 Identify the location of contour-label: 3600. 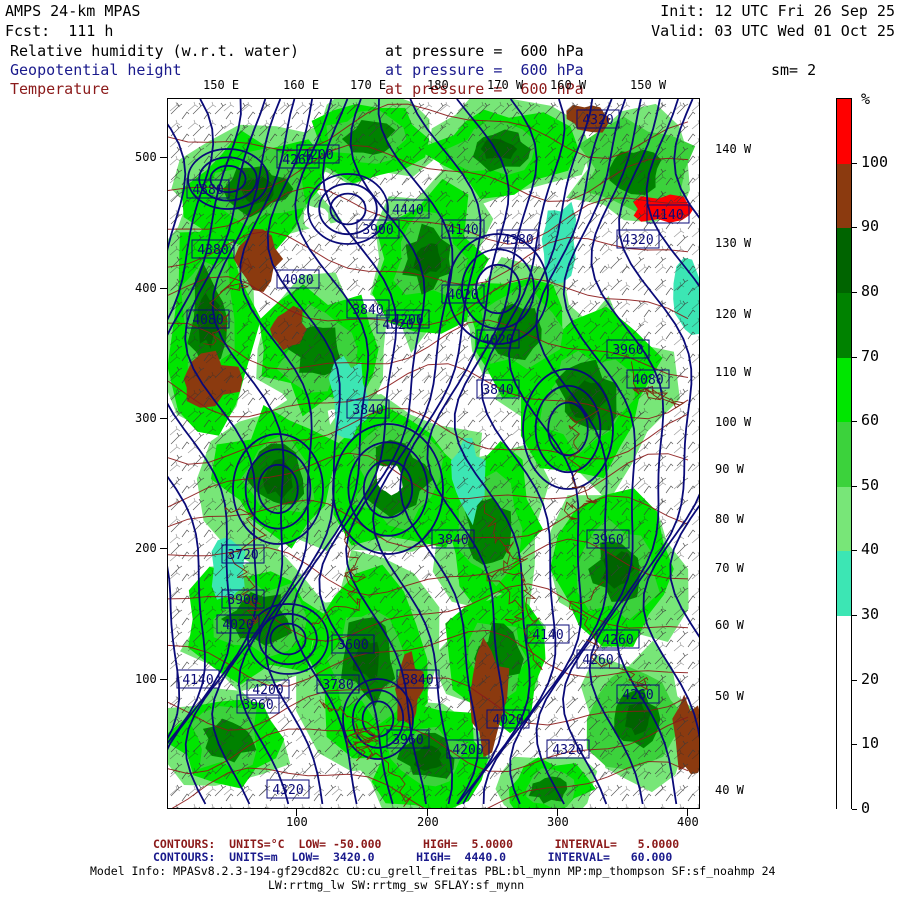
(352, 645).